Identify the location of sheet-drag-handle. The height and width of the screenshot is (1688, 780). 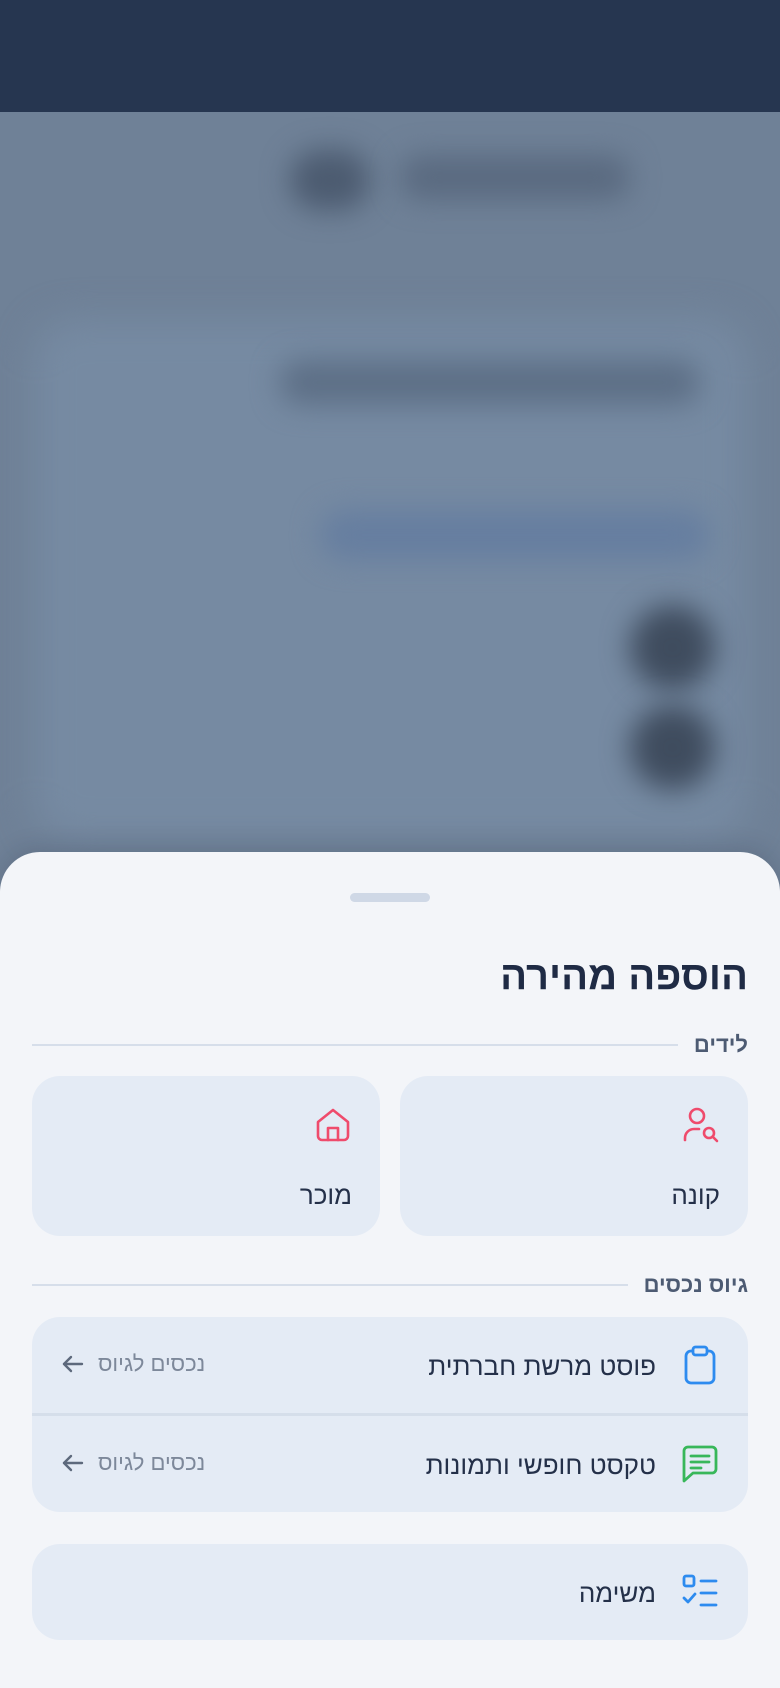
(390, 897).